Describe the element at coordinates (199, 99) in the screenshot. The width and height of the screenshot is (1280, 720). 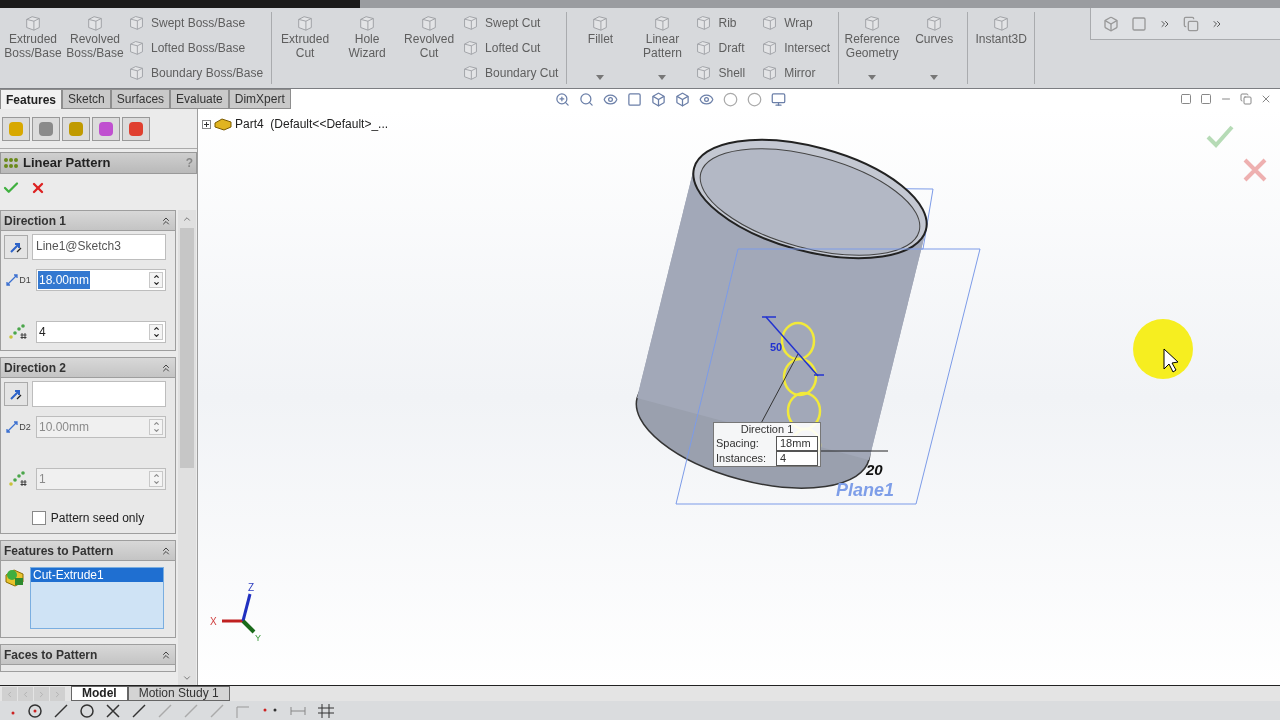
I see `command-tab: Evaluate` at that location.